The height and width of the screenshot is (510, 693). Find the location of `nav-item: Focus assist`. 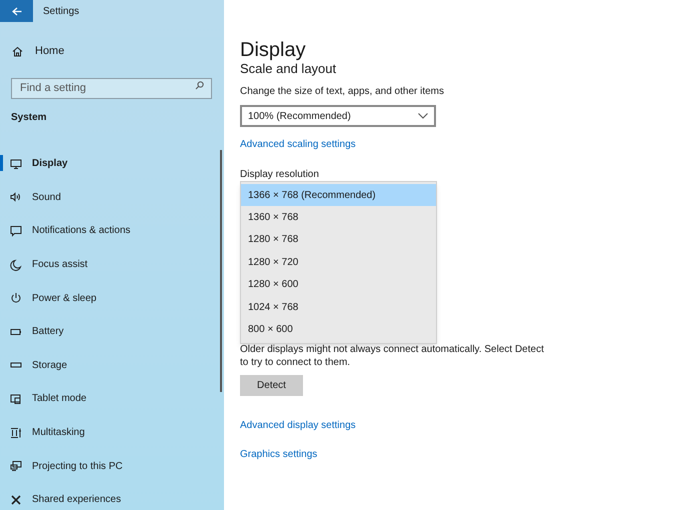

nav-item: Focus assist is located at coordinates (49, 264).